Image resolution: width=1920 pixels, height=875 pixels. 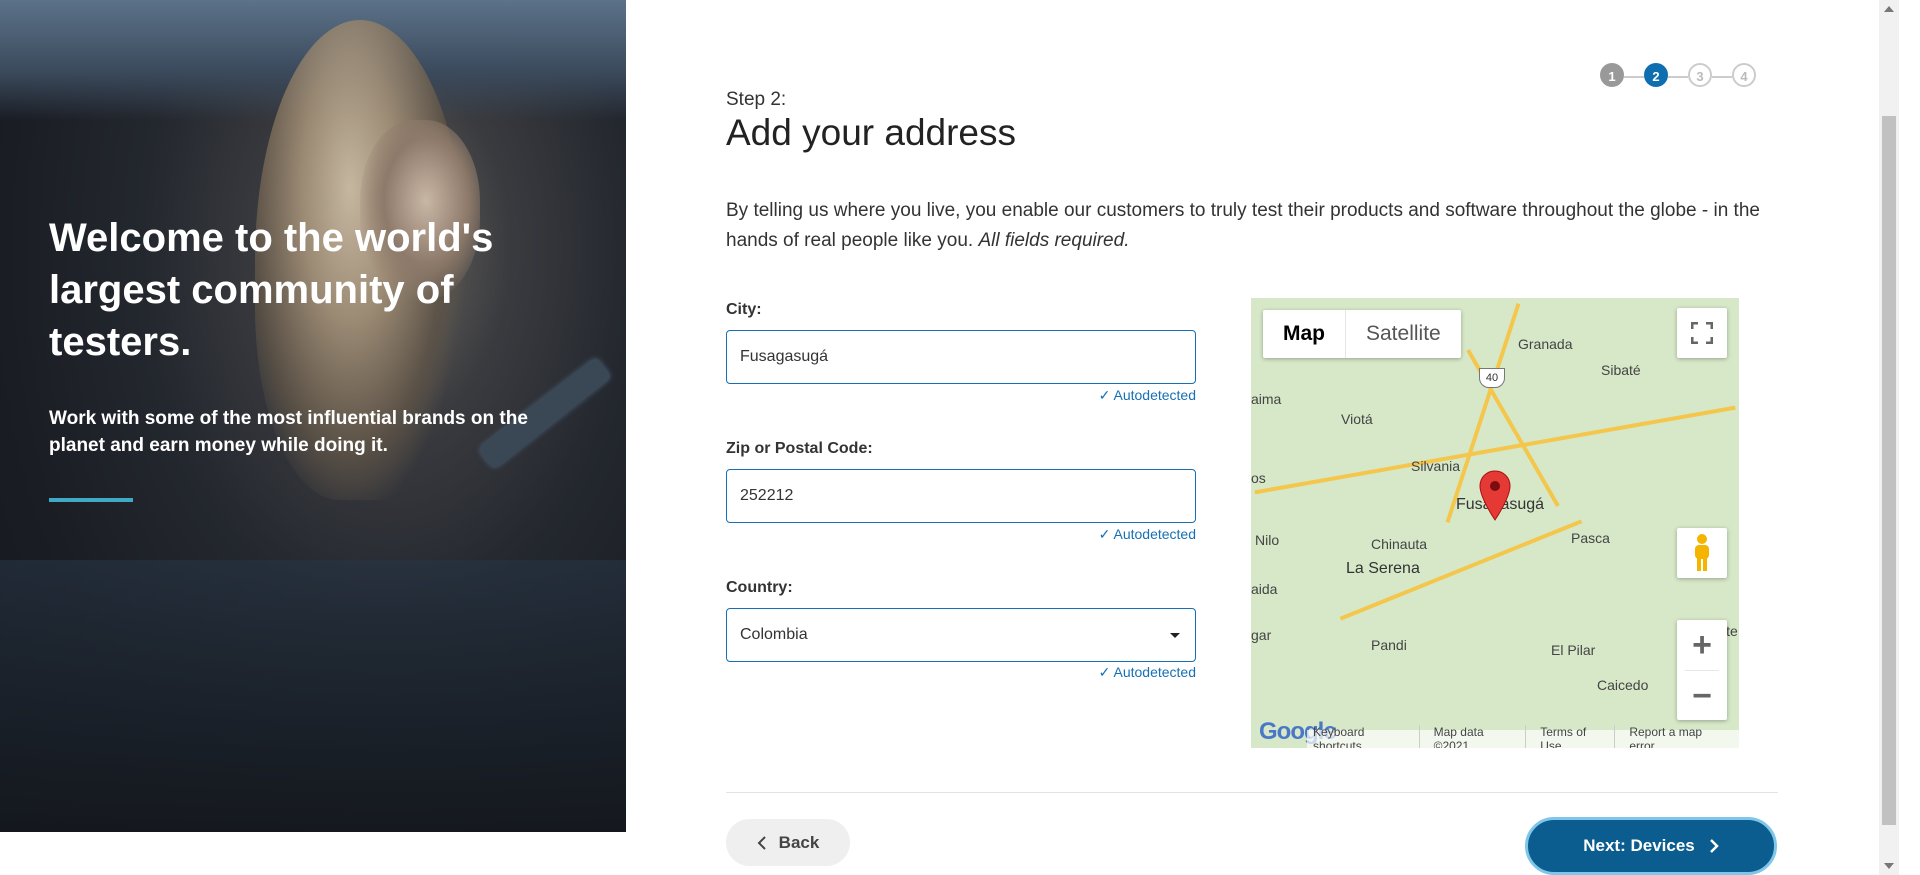 What do you see at coordinates (1403, 334) in the screenshot?
I see `map-type-satellite-button: Satellite` at bounding box center [1403, 334].